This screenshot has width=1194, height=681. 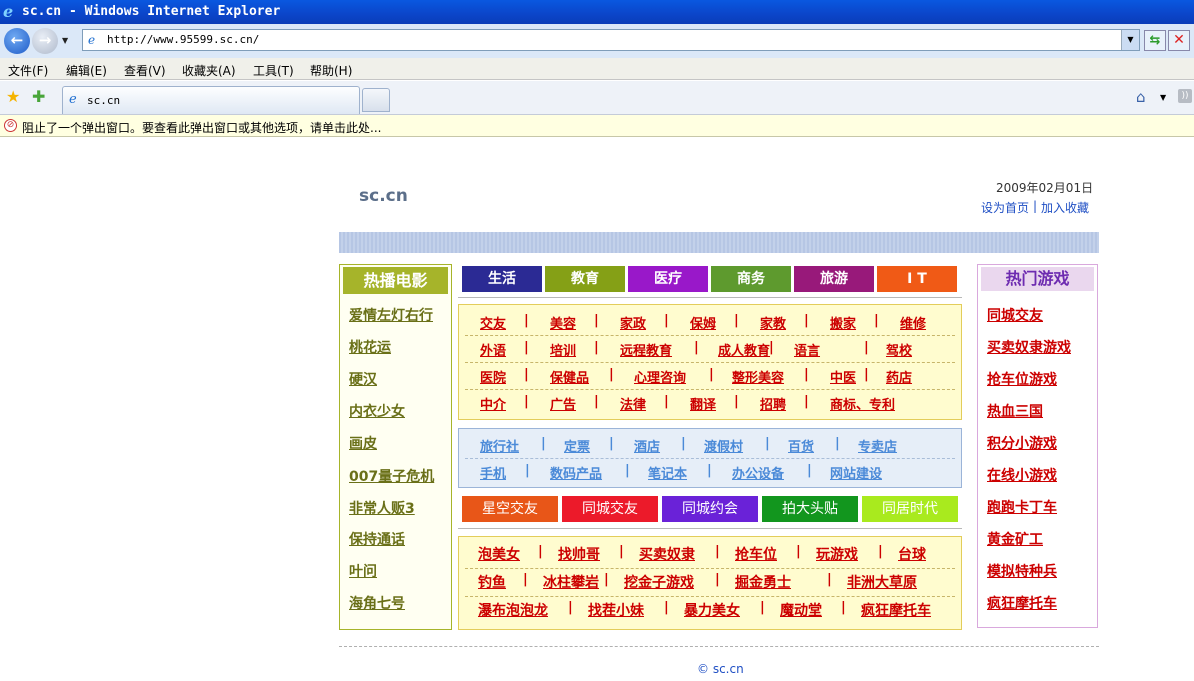 What do you see at coordinates (577, 445) in the screenshot?
I see `travel-link: 定票` at bounding box center [577, 445].